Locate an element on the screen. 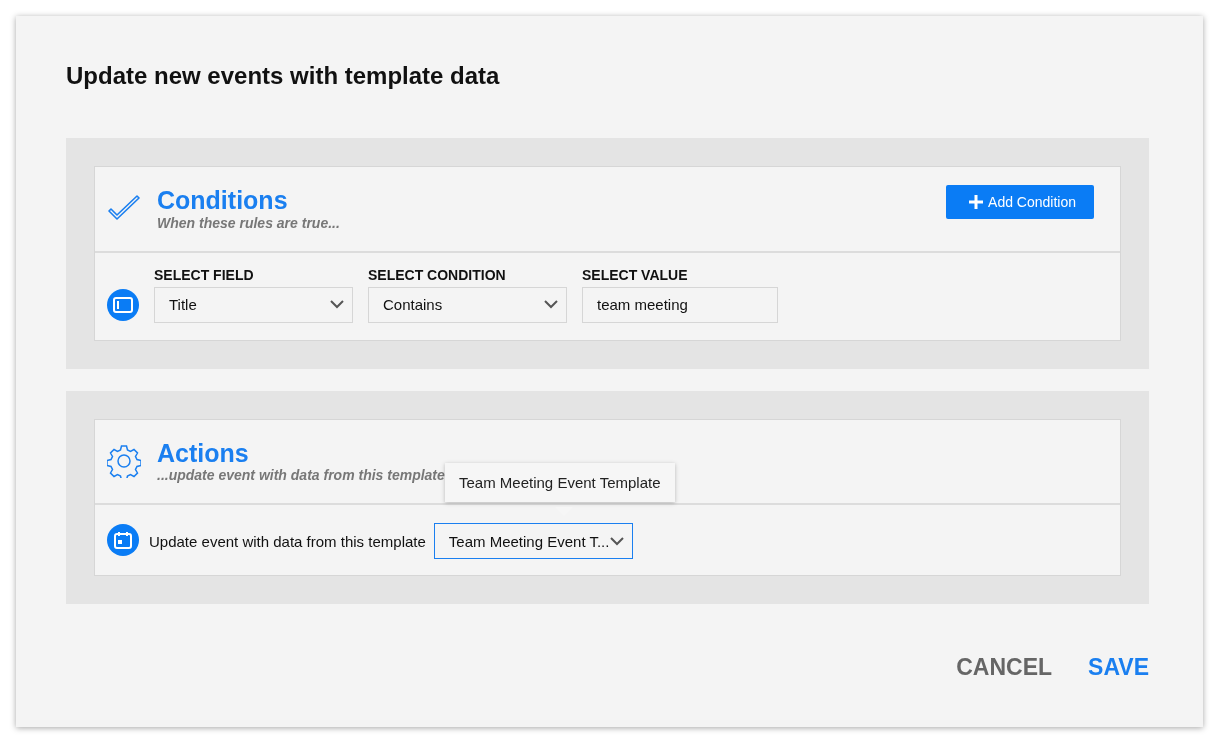 The height and width of the screenshot is (743, 1219). add-condition-button: Add Condition is located at coordinates (1020, 202).